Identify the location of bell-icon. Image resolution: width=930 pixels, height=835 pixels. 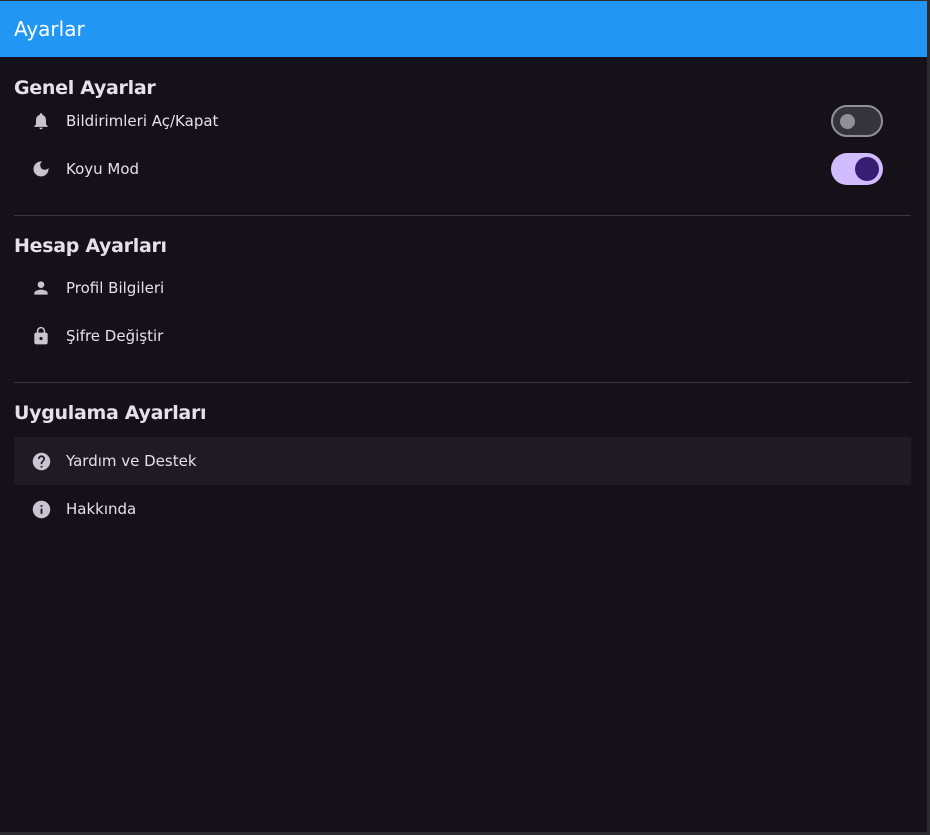
(41, 121).